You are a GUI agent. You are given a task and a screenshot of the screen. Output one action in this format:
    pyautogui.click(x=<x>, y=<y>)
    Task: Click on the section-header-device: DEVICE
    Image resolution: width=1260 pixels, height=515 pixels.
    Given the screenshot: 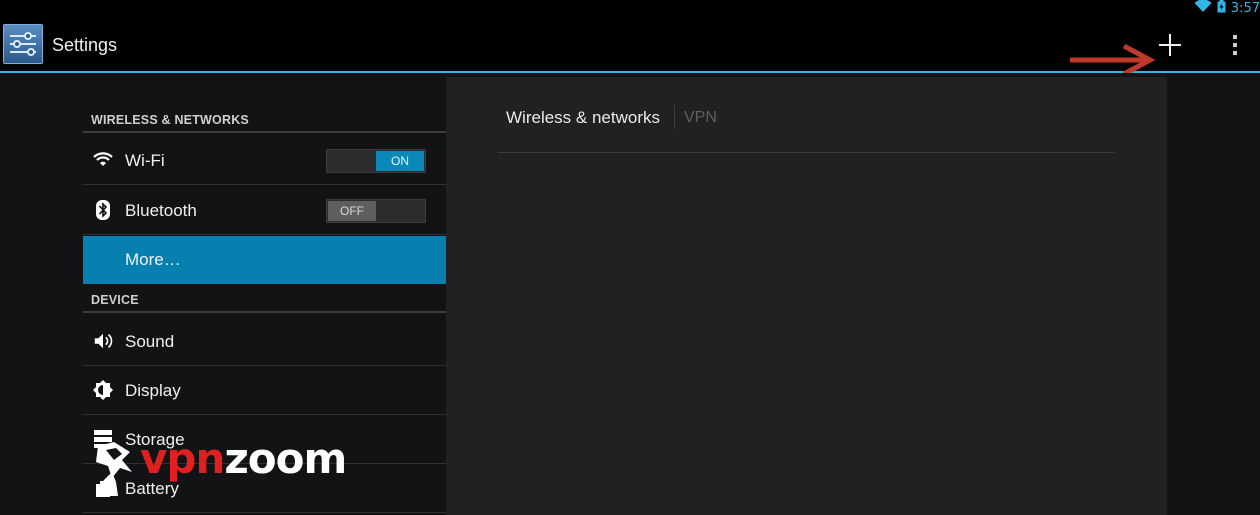 What is the action you would take?
    pyautogui.click(x=264, y=303)
    